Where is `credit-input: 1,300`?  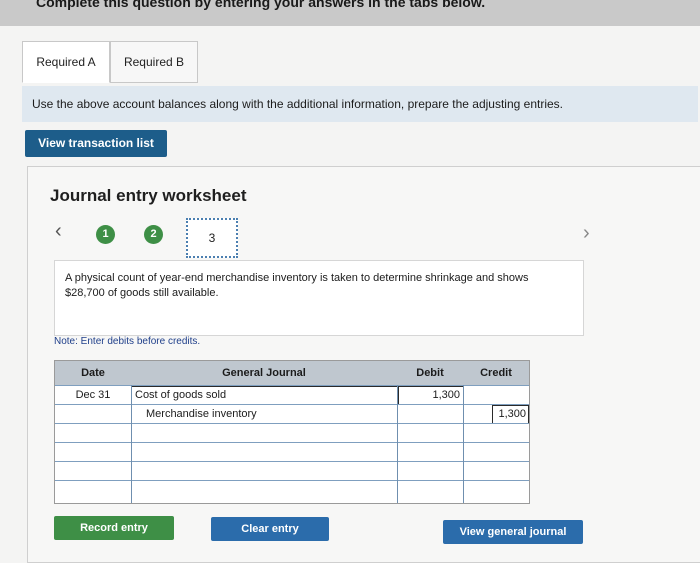 credit-input: 1,300 is located at coordinates (510, 414).